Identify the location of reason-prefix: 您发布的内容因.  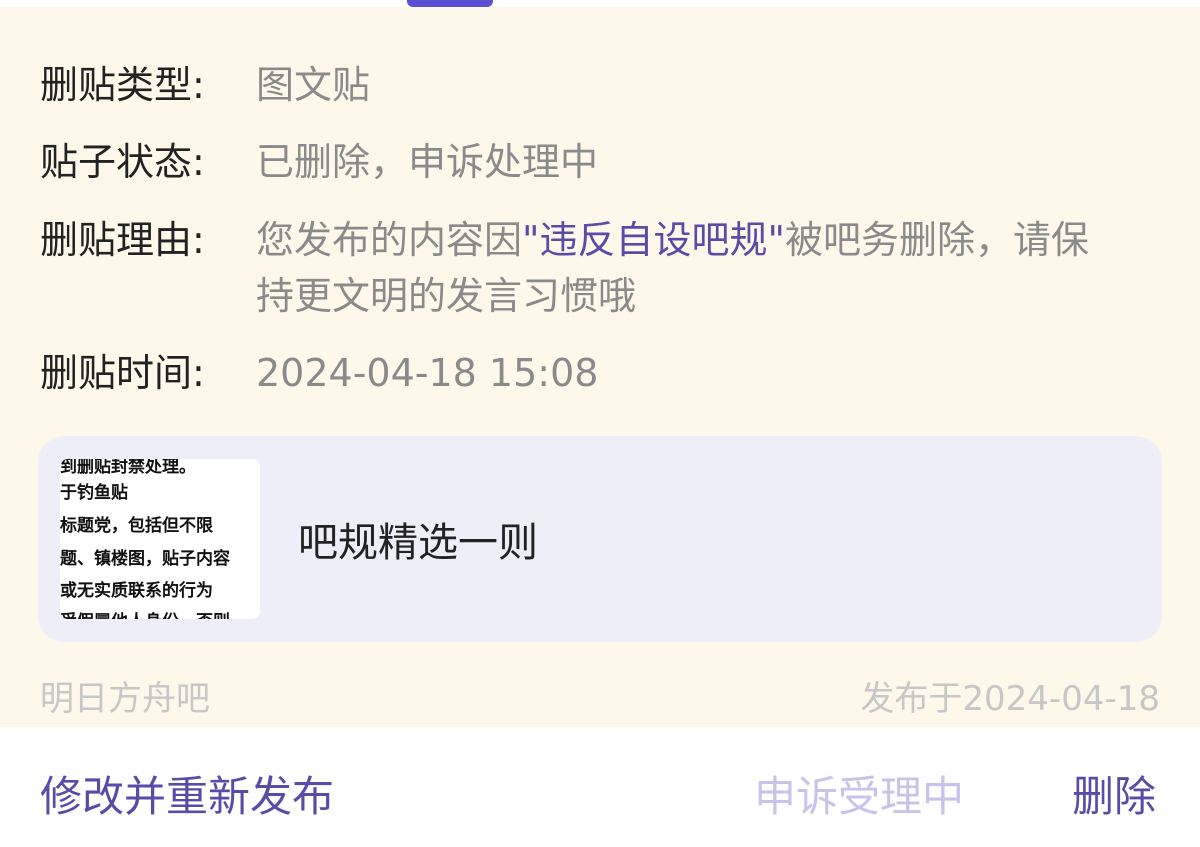
(389, 240).